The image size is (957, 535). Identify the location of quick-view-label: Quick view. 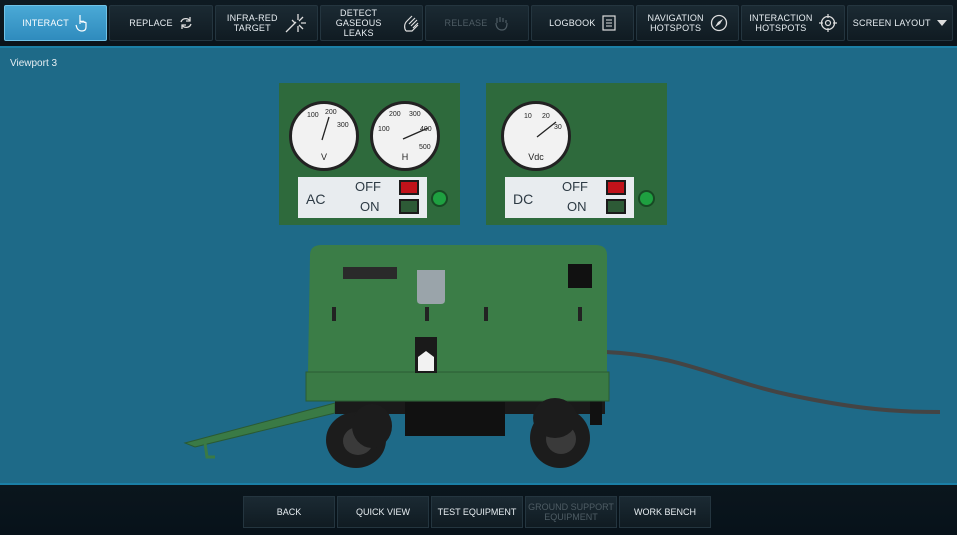
(382, 512).